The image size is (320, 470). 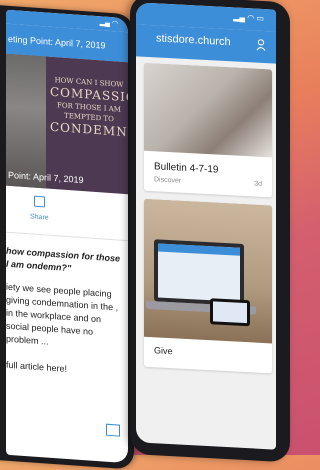 What do you see at coordinates (261, 45) in the screenshot?
I see `user-icon` at bounding box center [261, 45].